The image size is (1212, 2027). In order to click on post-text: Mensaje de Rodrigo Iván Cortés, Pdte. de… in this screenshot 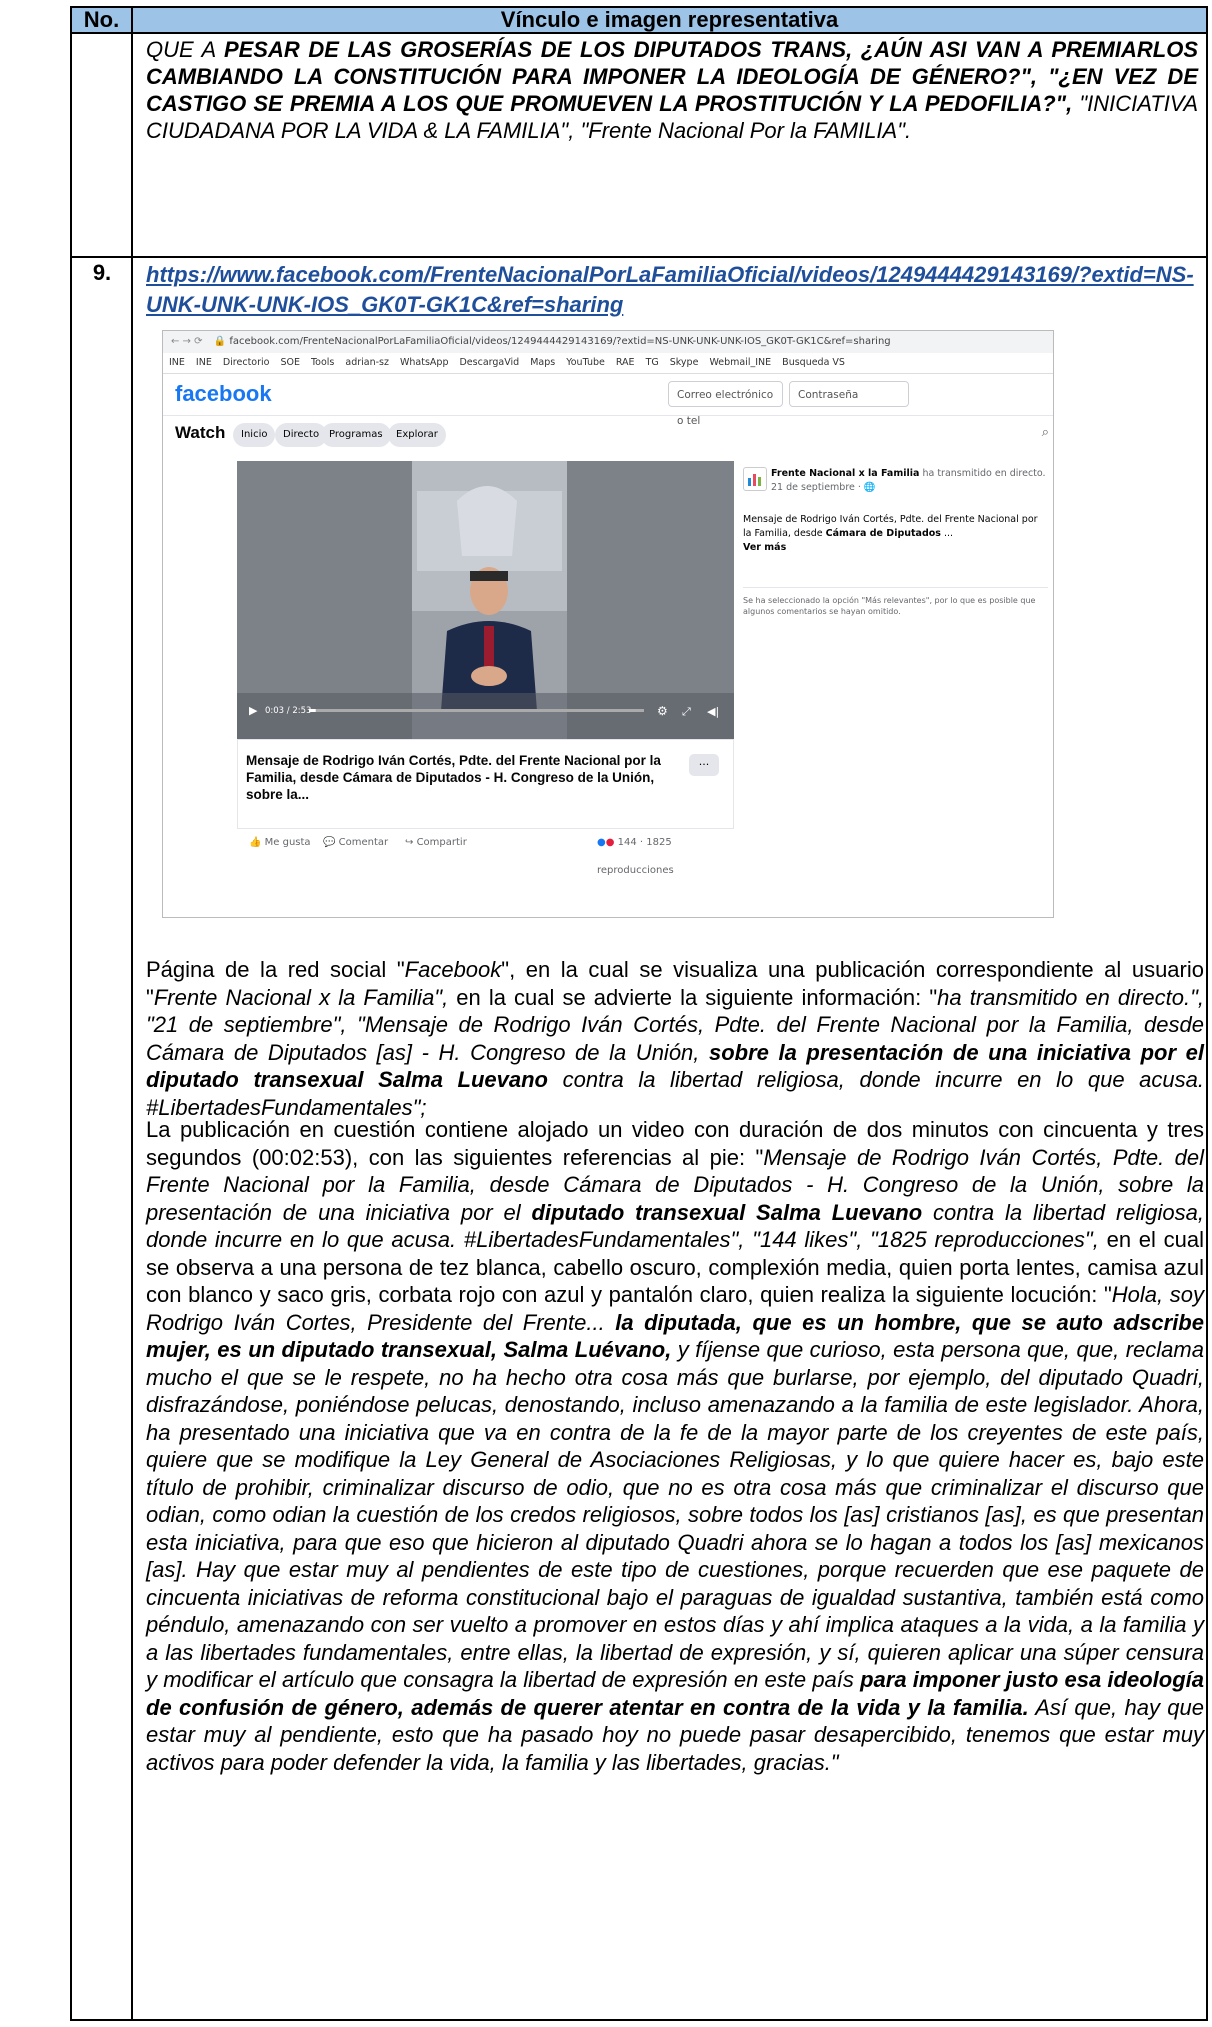, I will do `click(895, 534)`.